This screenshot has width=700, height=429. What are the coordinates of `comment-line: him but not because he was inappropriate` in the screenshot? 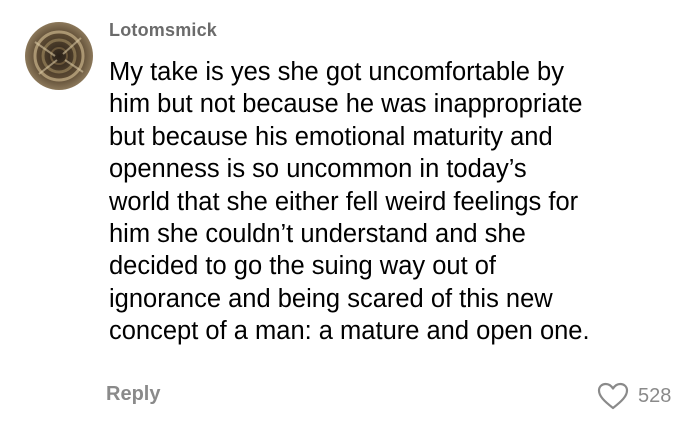 It's located at (346, 104).